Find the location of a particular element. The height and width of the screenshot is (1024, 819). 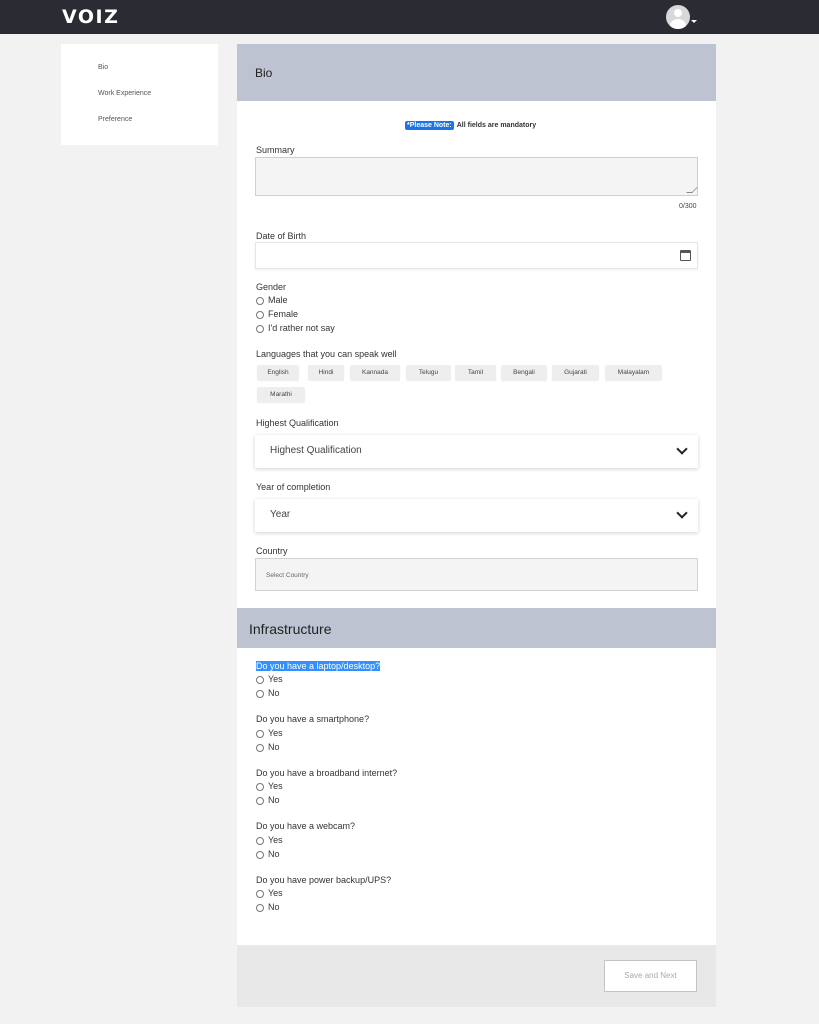

caret-down-icon is located at coordinates (694, 21).